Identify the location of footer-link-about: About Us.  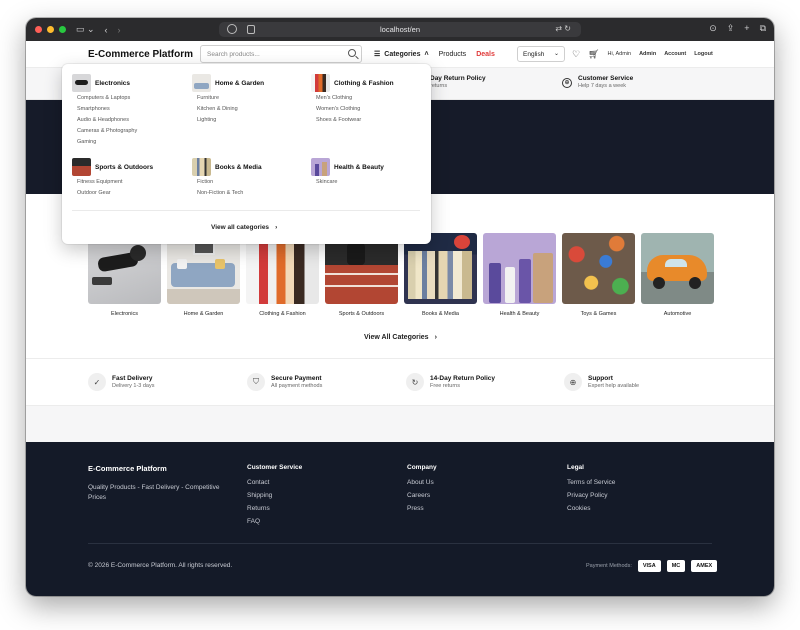
(422, 482).